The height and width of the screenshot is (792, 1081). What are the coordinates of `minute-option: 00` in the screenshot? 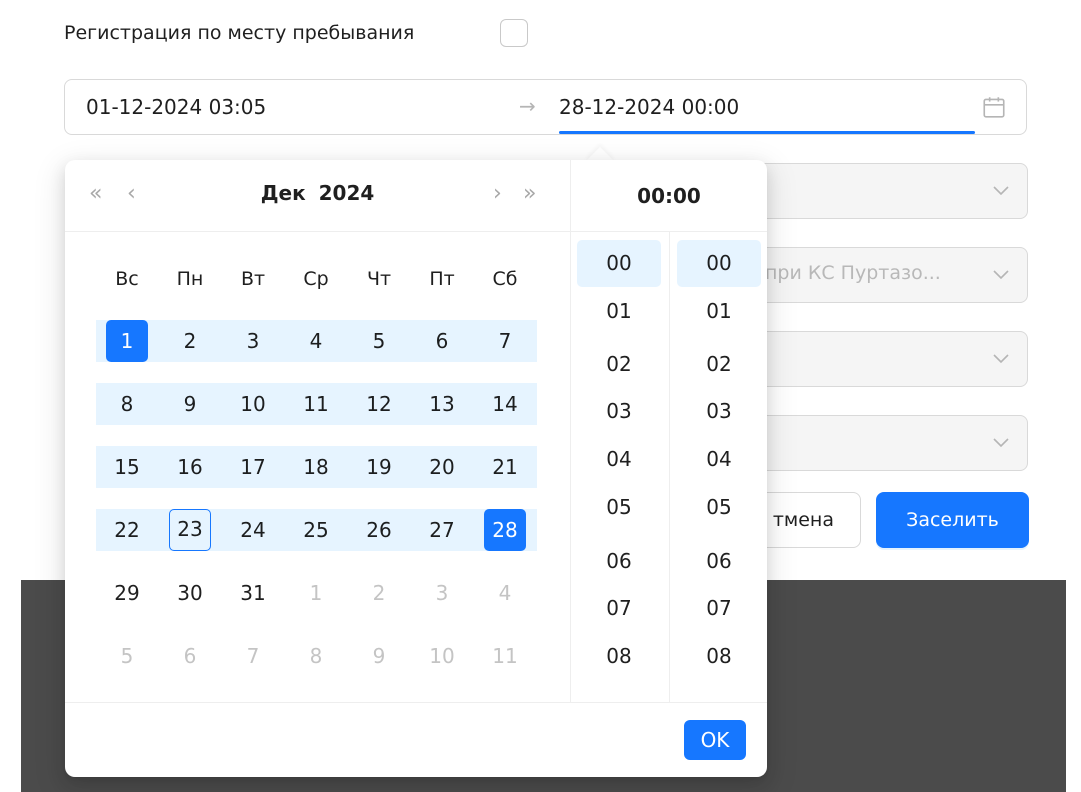 It's located at (719, 263).